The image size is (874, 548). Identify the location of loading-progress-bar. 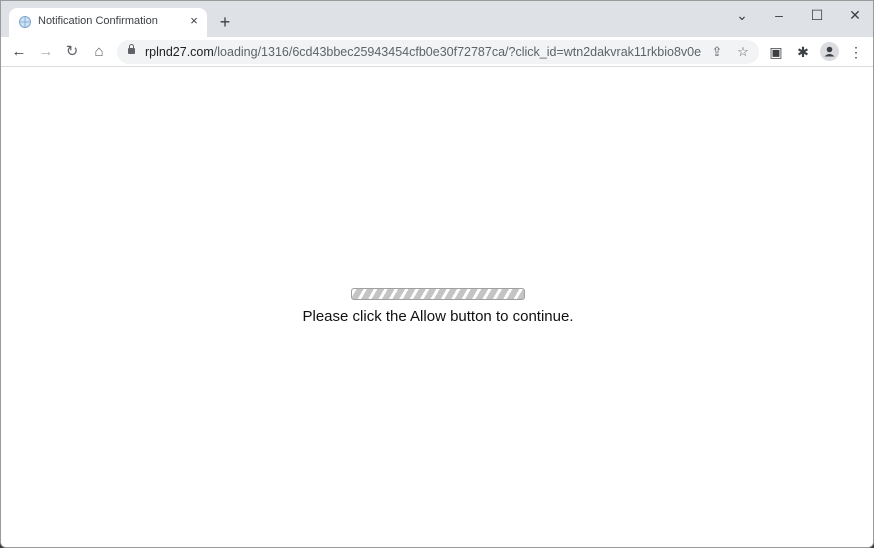
(438, 294).